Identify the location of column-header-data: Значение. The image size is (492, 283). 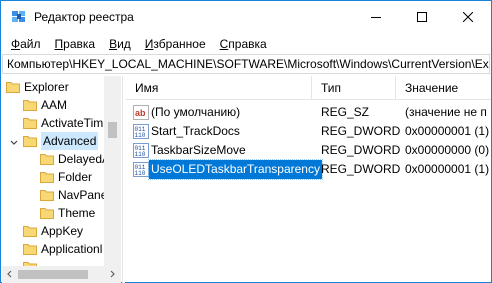
(443, 88).